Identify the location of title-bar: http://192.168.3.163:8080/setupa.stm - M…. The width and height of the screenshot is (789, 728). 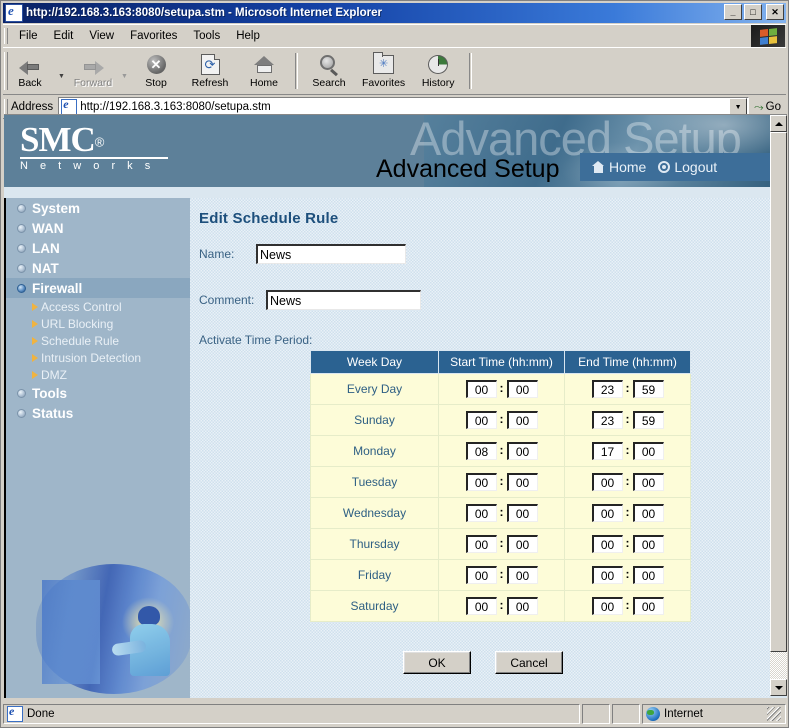
(394, 13).